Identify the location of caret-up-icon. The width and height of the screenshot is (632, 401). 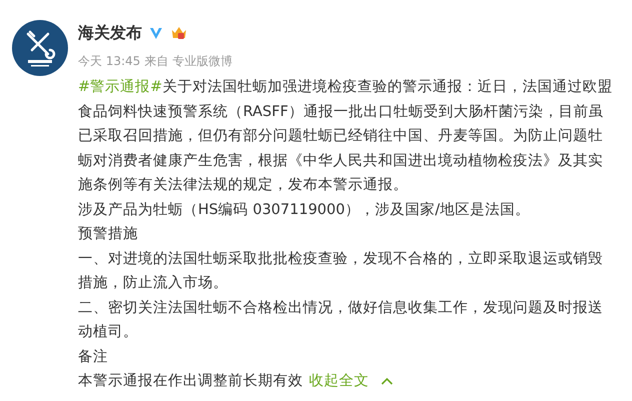
(387, 381).